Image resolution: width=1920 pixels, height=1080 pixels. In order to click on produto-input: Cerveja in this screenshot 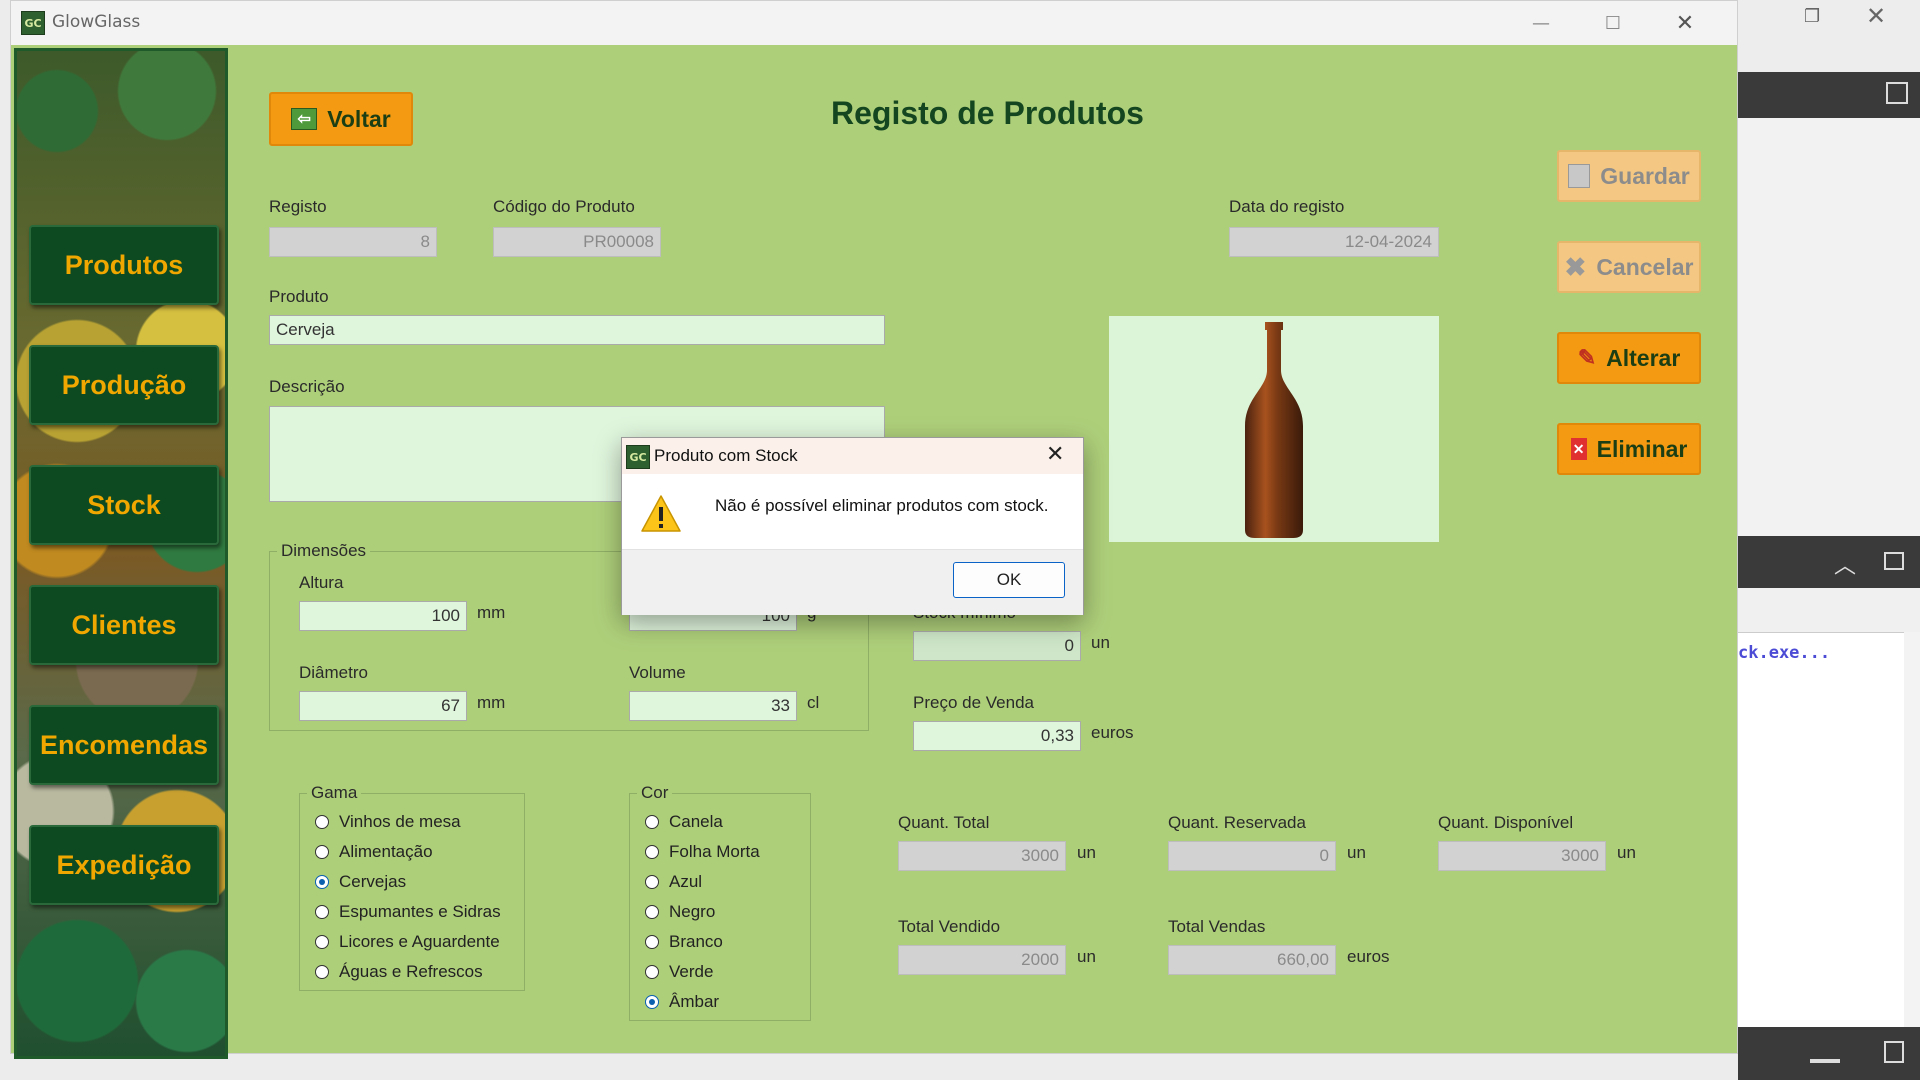, I will do `click(577, 330)`.